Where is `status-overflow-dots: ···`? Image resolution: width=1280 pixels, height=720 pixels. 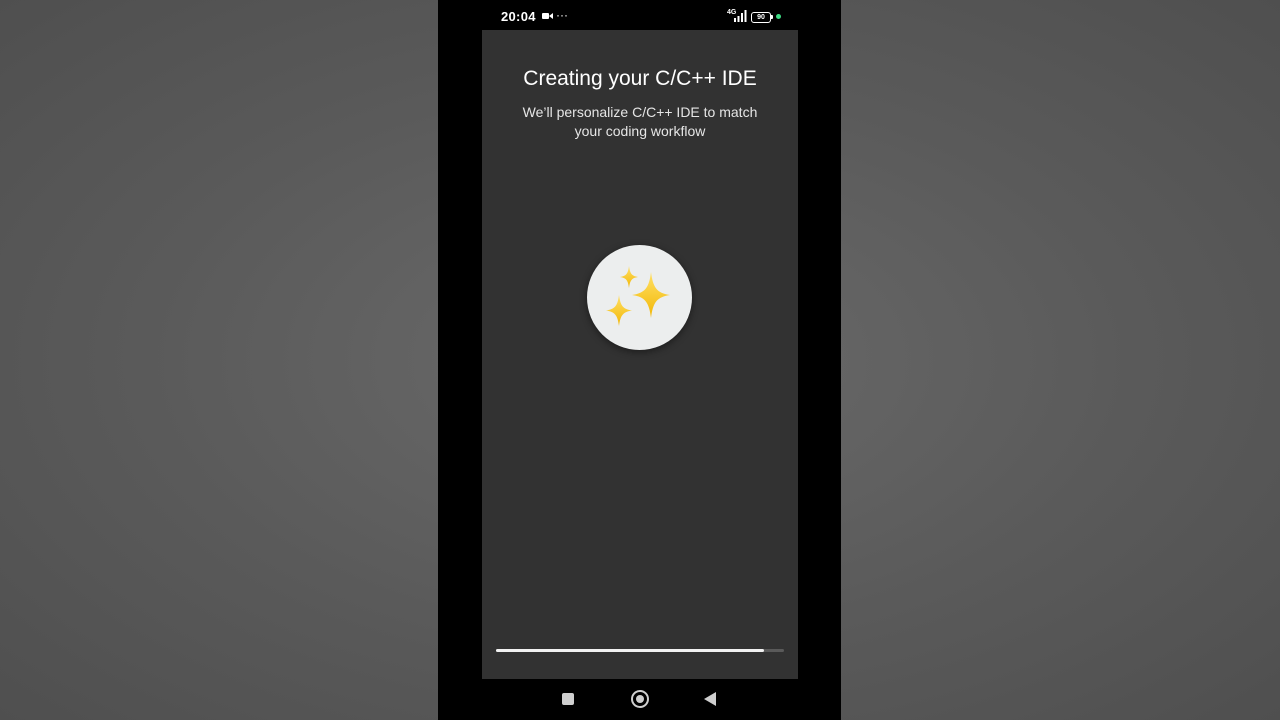
status-overflow-dots: ··· is located at coordinates (562, 15).